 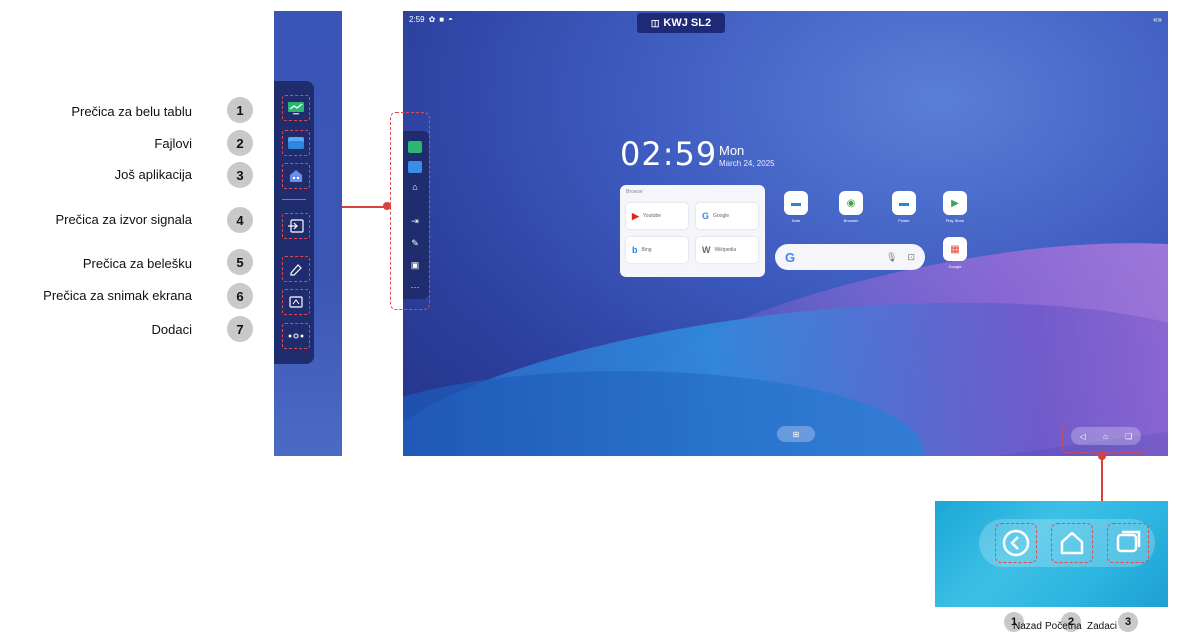 I want to click on signal-source-button, so click(x=296, y=226).